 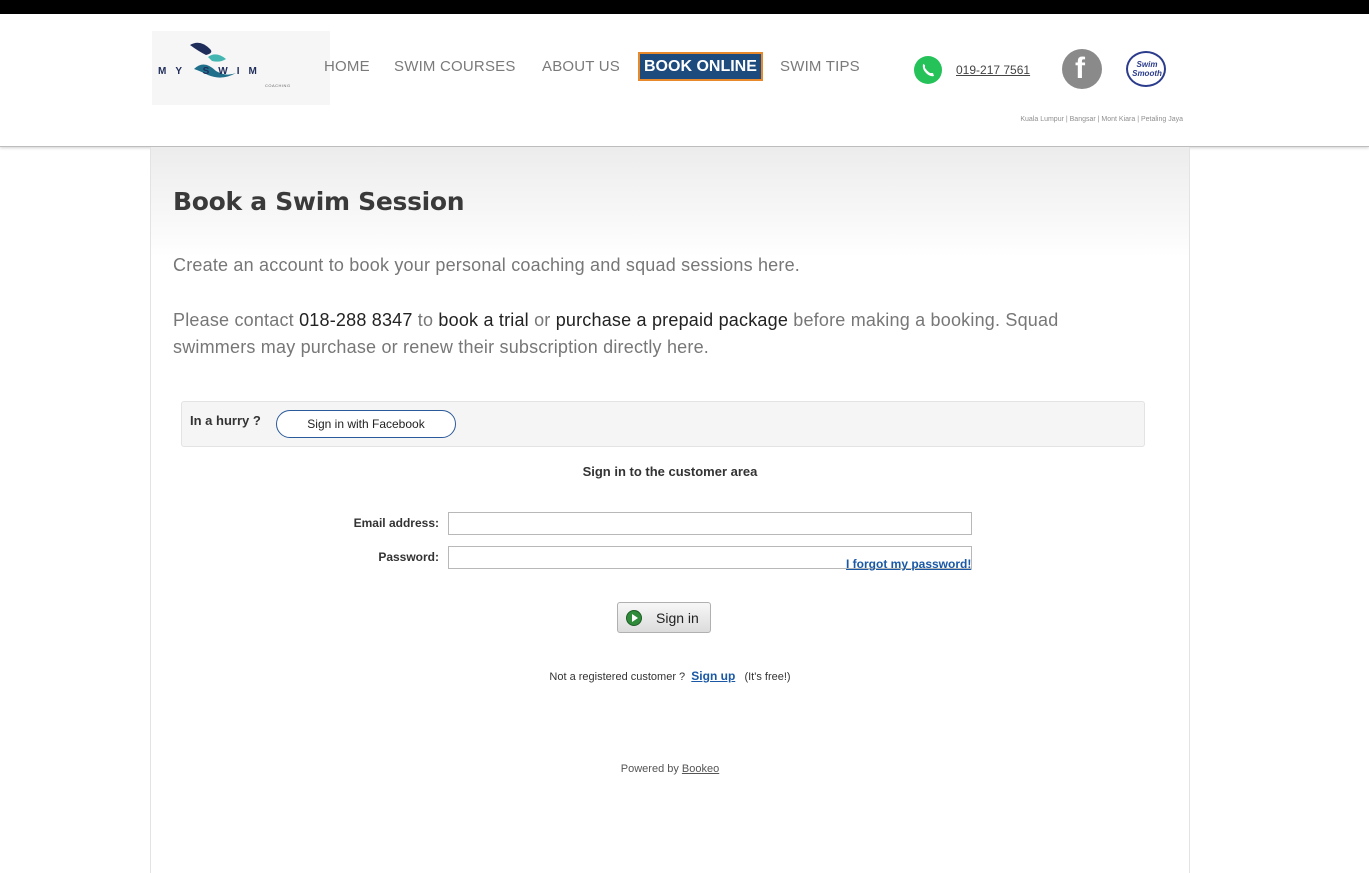 What do you see at coordinates (212, 71) in the screenshot?
I see `logo-wordmark: MY SWIM` at bounding box center [212, 71].